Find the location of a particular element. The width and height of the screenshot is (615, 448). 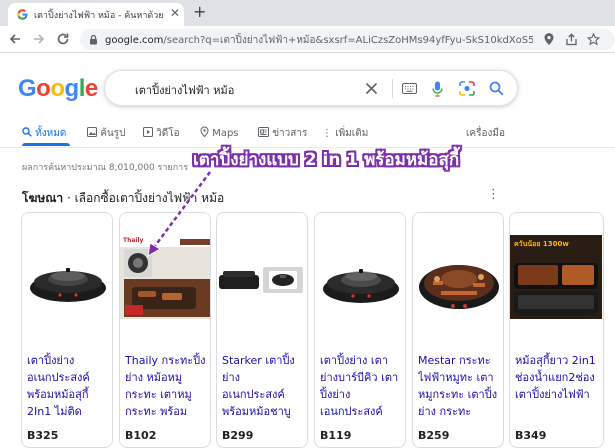

shopping-ads-heading: โฆษณา · เลือกซื้อเตาปิ้งย่างไฟฟ้า หม้อ is located at coordinates (123, 198).